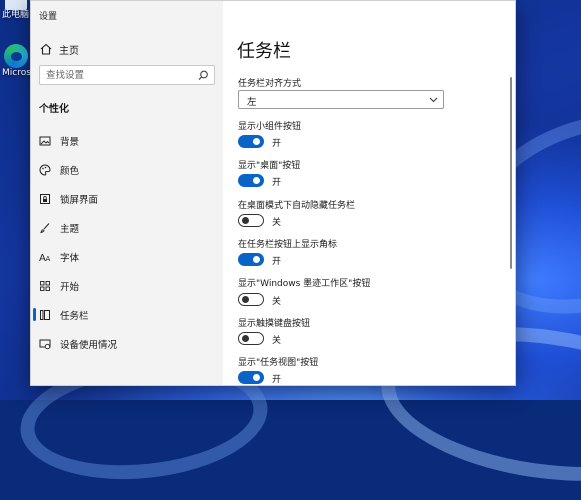 This screenshot has width=581, height=500. What do you see at coordinates (16, 5) in the screenshot?
I see `computer-icon` at bounding box center [16, 5].